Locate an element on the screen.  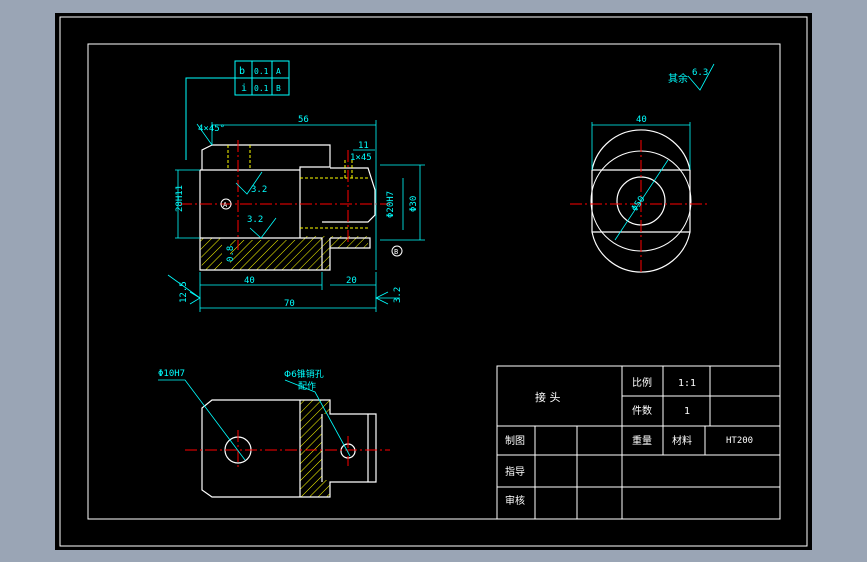
dim-11: 11 is located at coordinates (363, 146).